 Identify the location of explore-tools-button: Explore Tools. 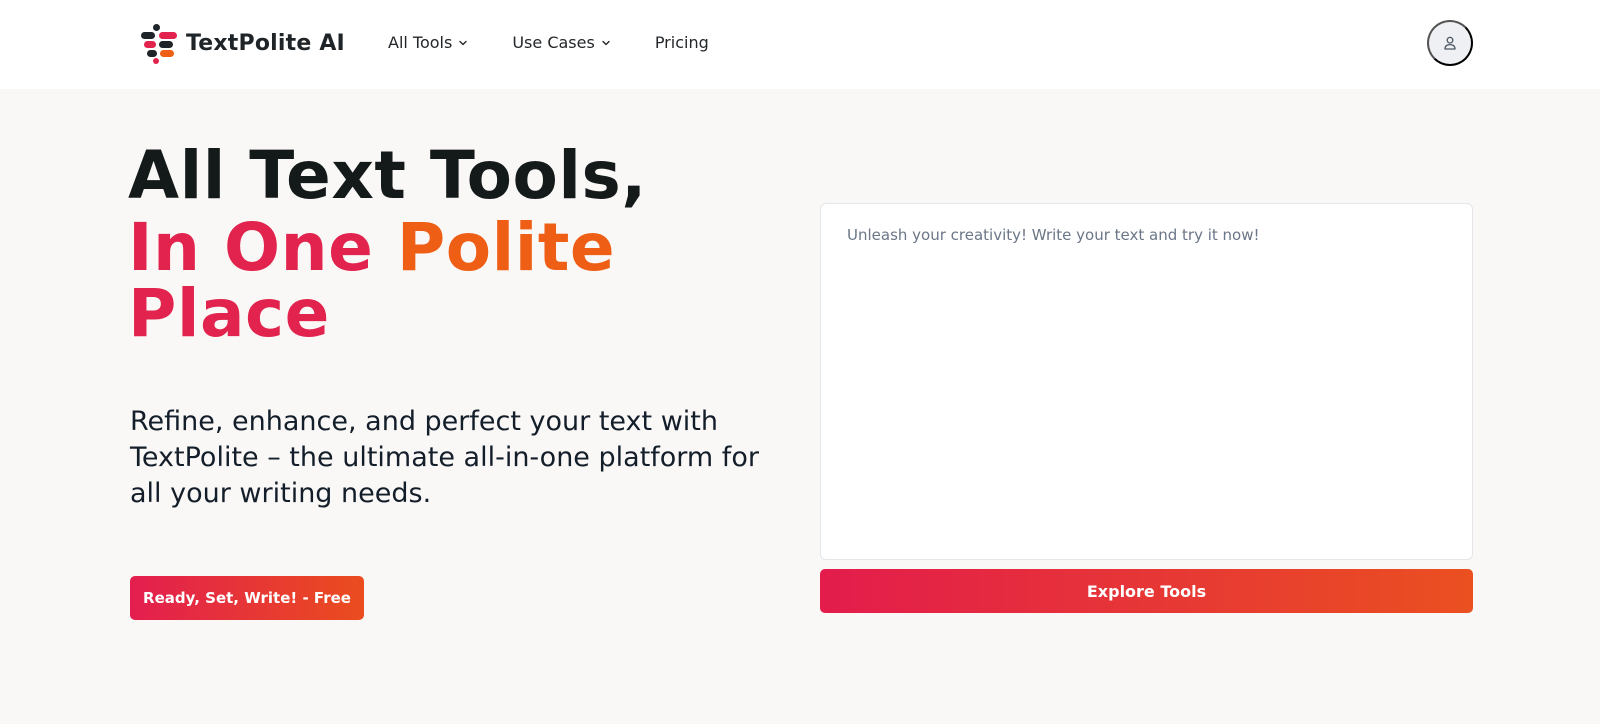
(1146, 591).